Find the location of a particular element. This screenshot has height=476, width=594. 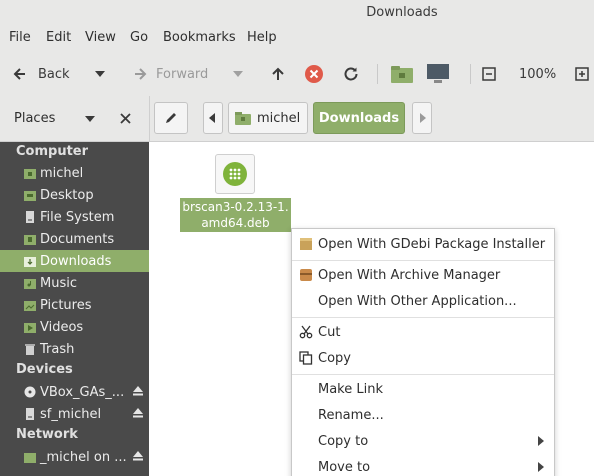

copy-icon is located at coordinates (306, 358).